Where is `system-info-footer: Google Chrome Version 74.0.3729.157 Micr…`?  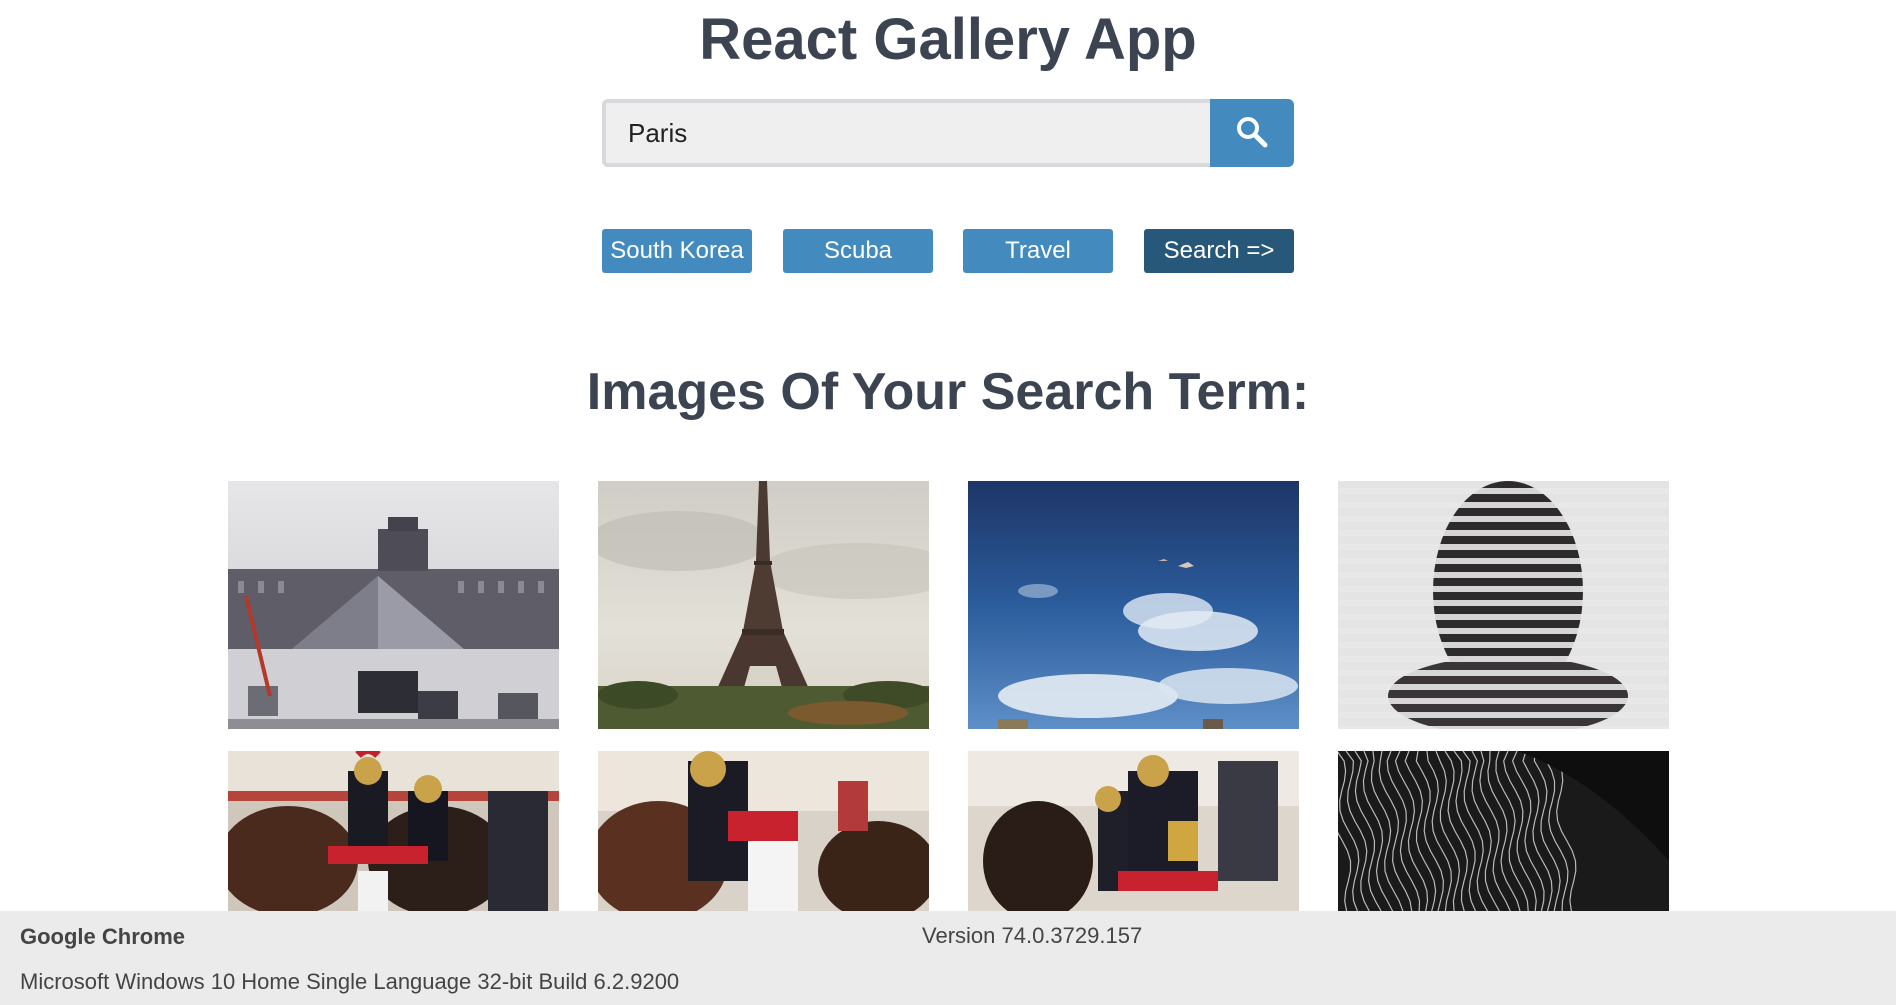 system-info-footer: Google Chrome Version 74.0.3729.157 Micr… is located at coordinates (948, 958).